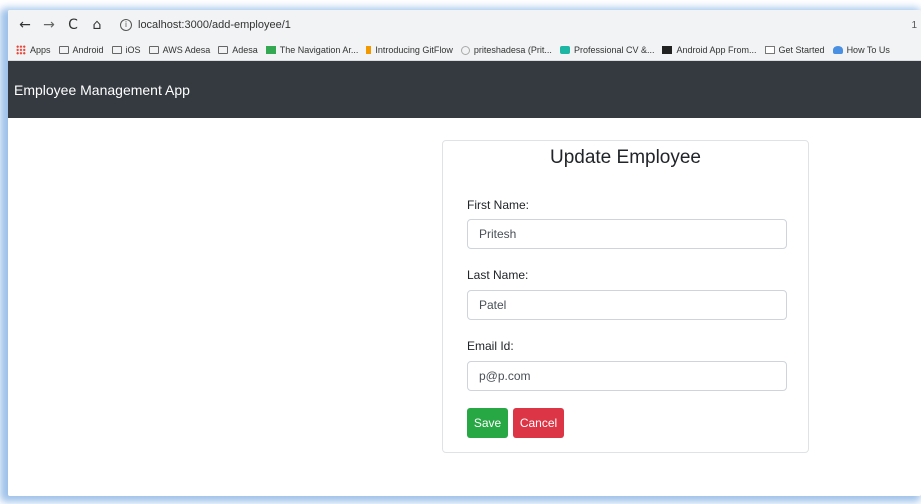 The width and height of the screenshot is (921, 504). I want to click on bookmark-android: Android, so click(81, 50).